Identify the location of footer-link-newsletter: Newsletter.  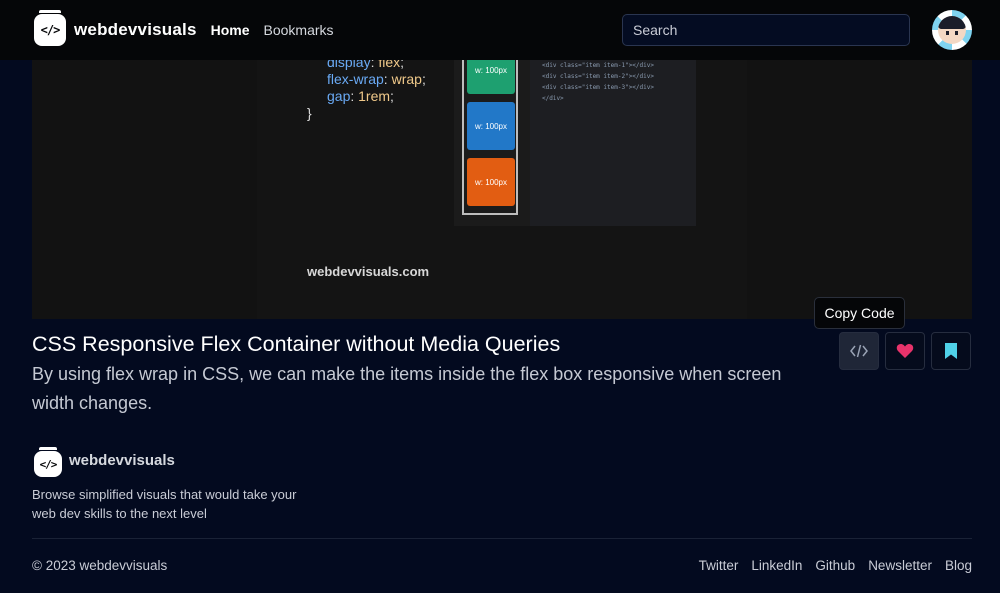
(900, 565).